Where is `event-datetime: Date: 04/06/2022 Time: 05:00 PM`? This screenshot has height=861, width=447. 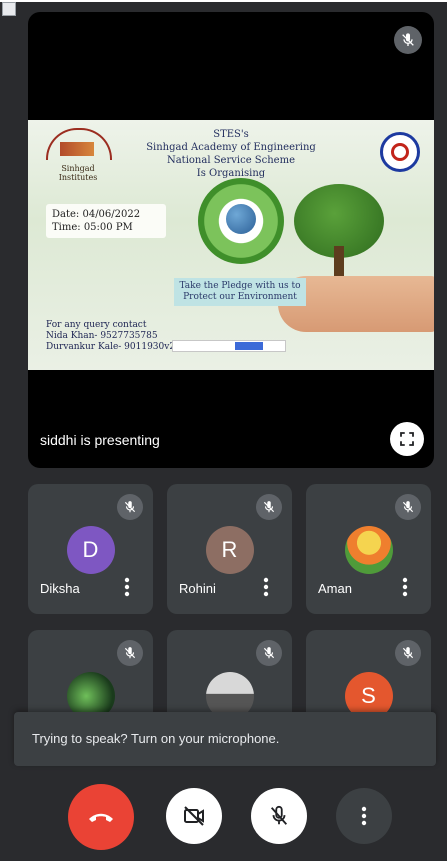
event-datetime: Date: 04/06/2022 Time: 05:00 PM is located at coordinates (106, 221).